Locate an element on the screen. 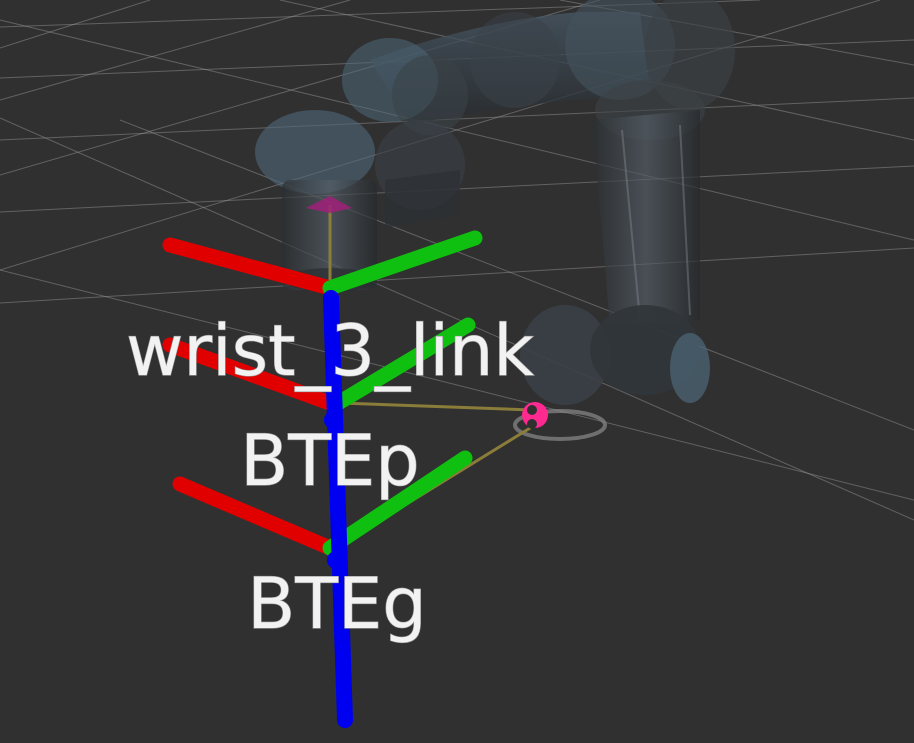 The image size is (914, 743). frame-label-BTEg: BTEg is located at coordinates (336, 604).